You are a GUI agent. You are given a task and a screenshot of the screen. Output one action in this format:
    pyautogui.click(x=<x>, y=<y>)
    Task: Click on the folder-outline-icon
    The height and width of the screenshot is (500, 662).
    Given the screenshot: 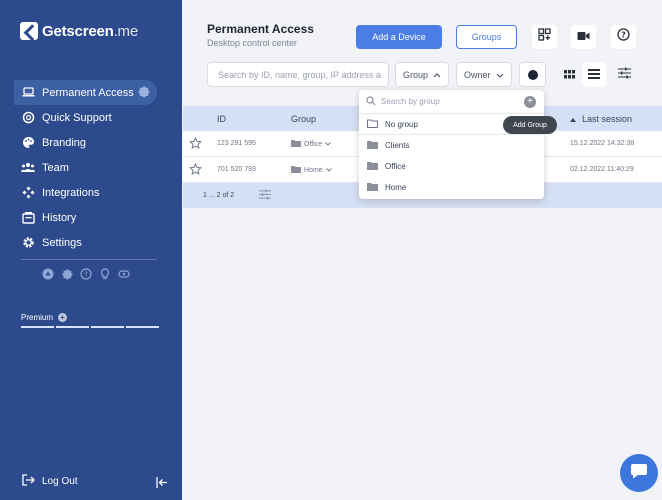 What is the action you would take?
    pyautogui.click(x=372, y=124)
    